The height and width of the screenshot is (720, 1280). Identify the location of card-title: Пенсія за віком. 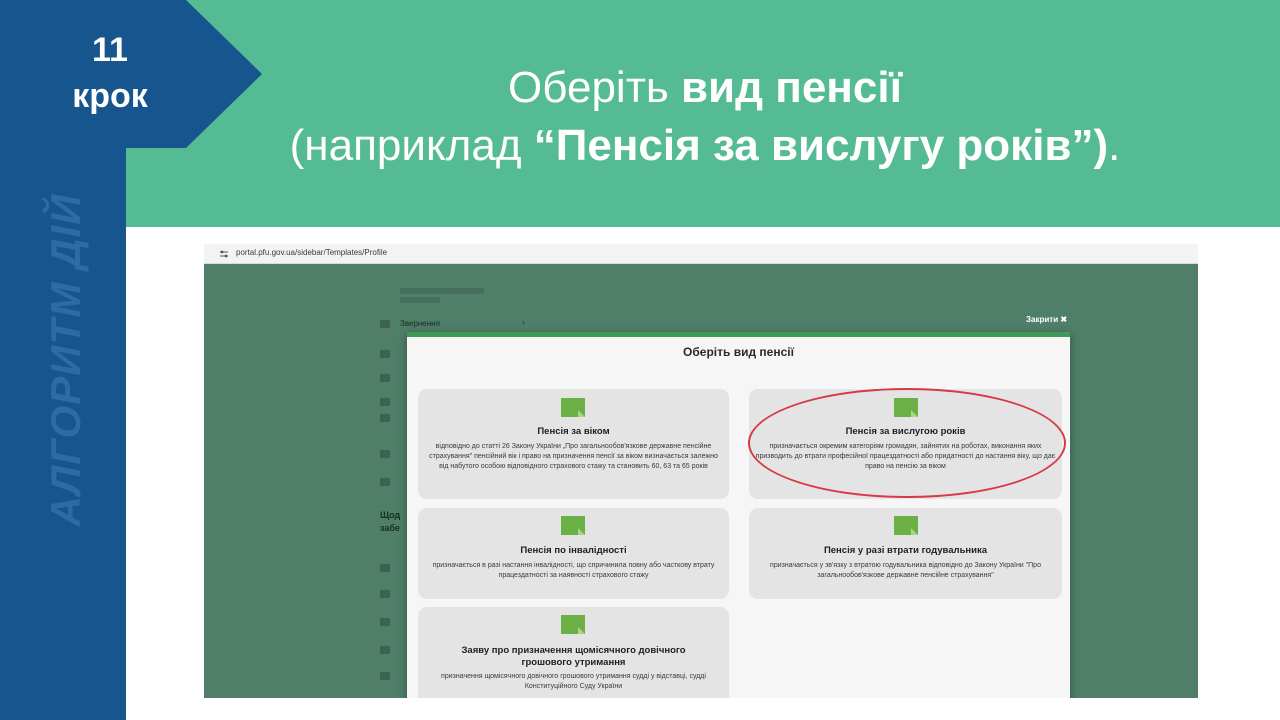
(573, 431).